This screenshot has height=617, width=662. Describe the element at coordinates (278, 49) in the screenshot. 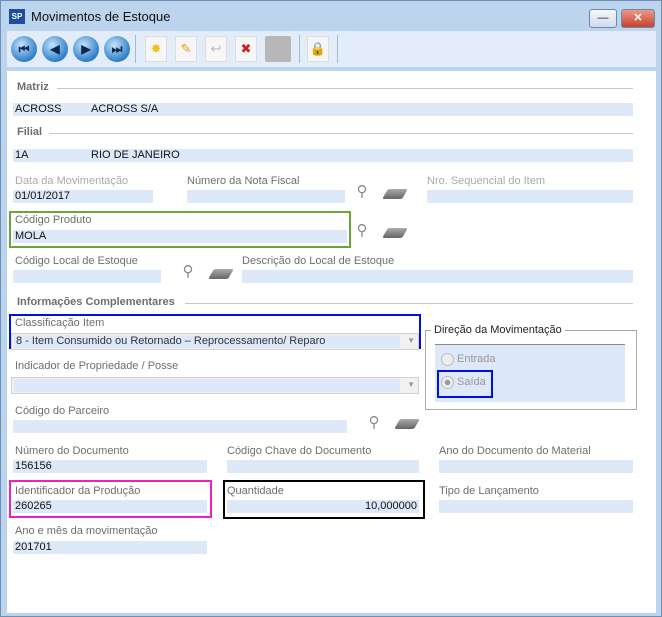

I see `save-icon` at that location.